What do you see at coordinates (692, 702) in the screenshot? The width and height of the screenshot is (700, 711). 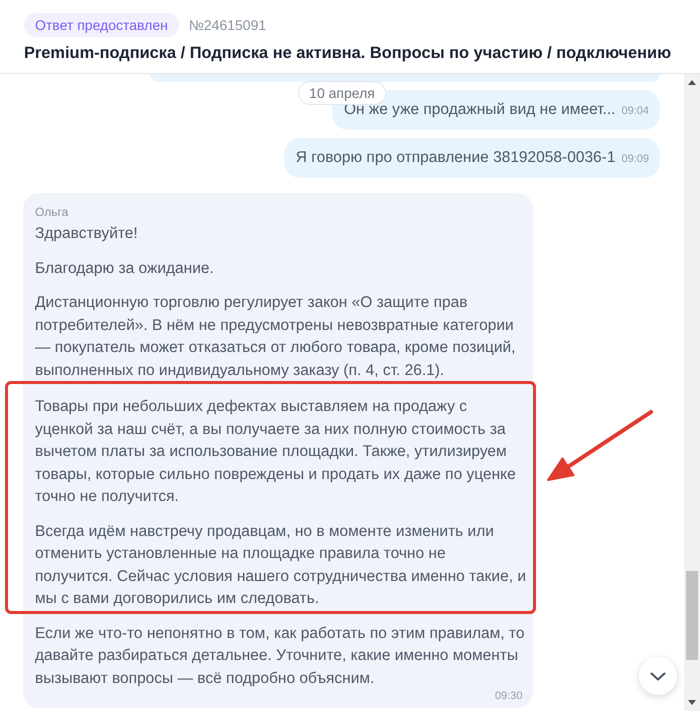 I see `scroll-down-arrow-icon` at bounding box center [692, 702].